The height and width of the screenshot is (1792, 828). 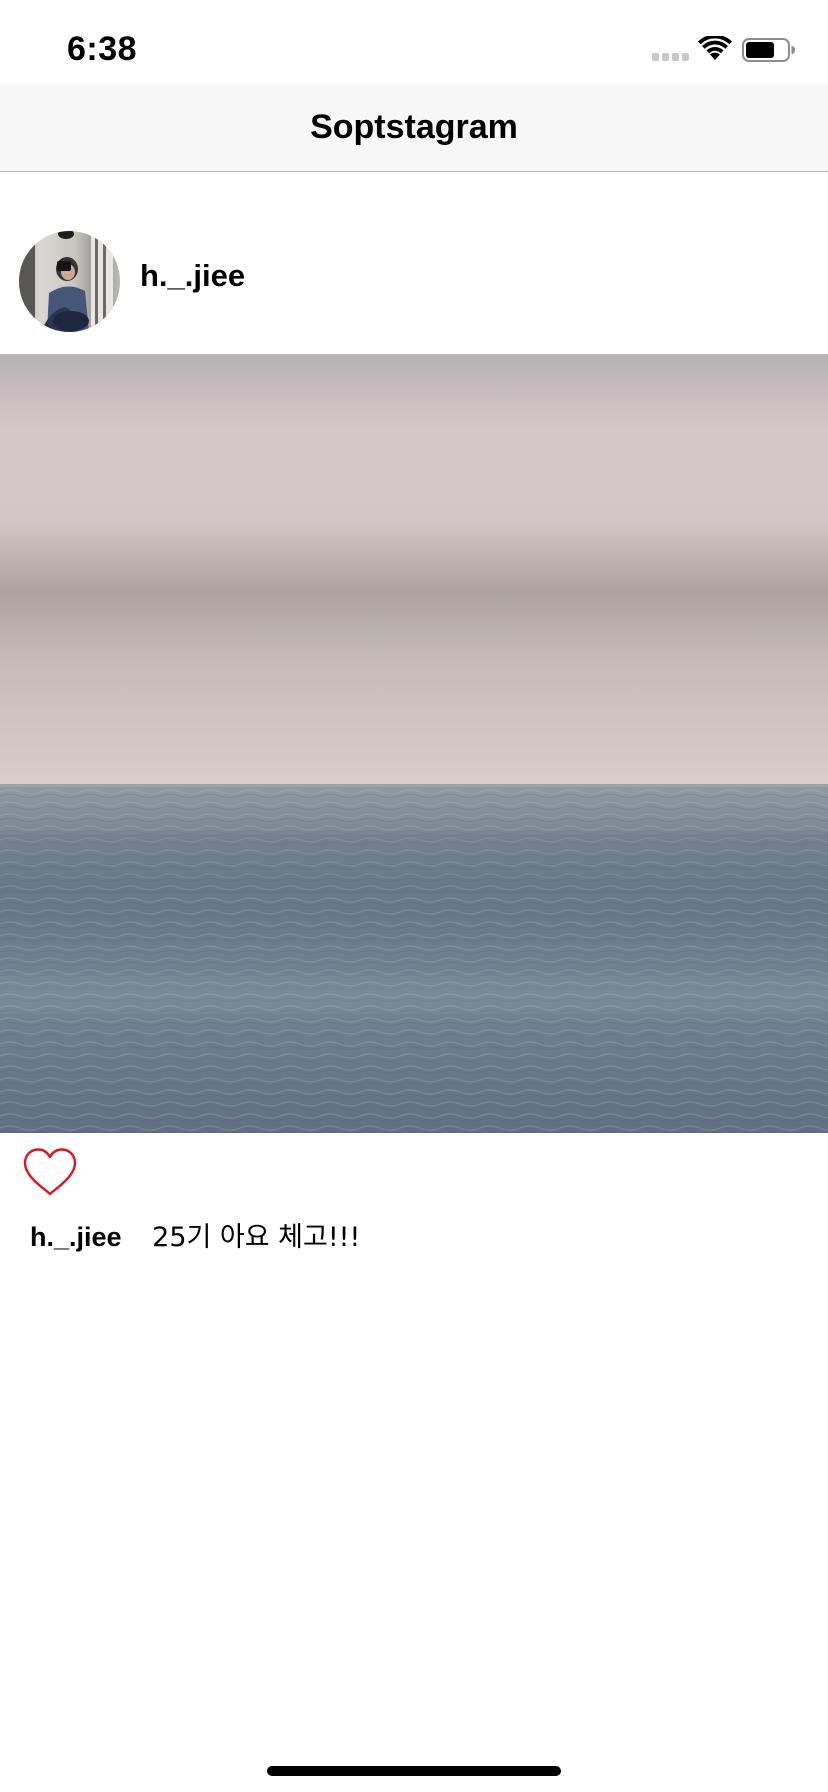 I want to click on heart-outline-icon, so click(x=50, y=1172).